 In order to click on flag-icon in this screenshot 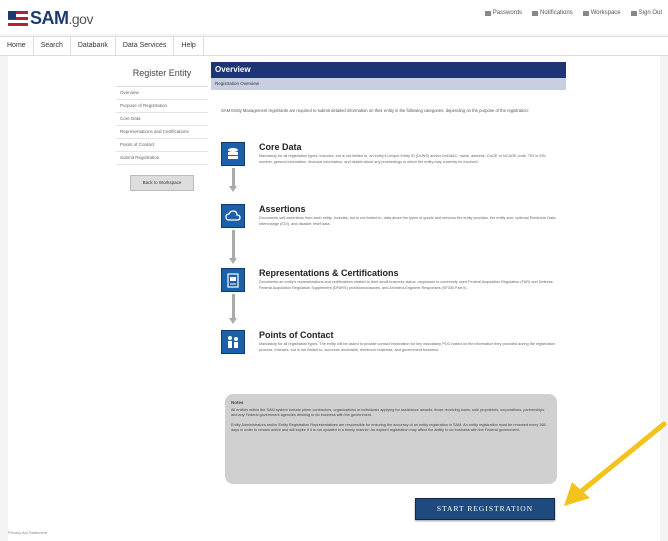, I will do `click(18, 18)`.